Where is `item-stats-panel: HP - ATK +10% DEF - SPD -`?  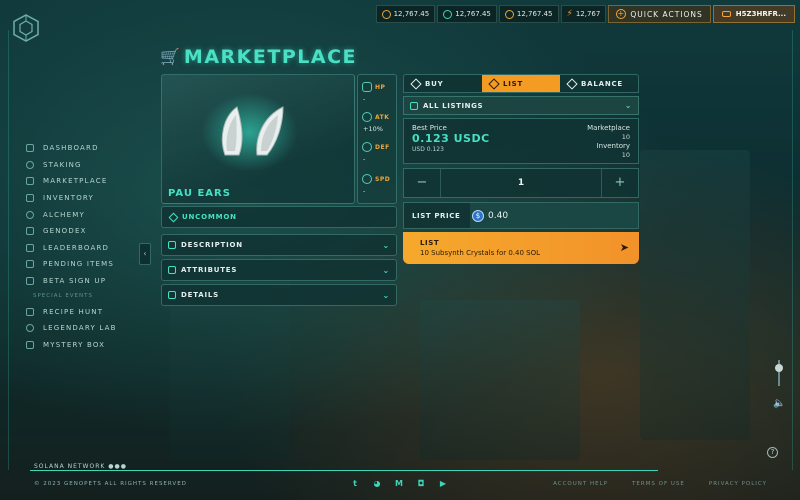
item-stats-panel: HP - ATK +10% DEF - SPD - is located at coordinates (377, 139).